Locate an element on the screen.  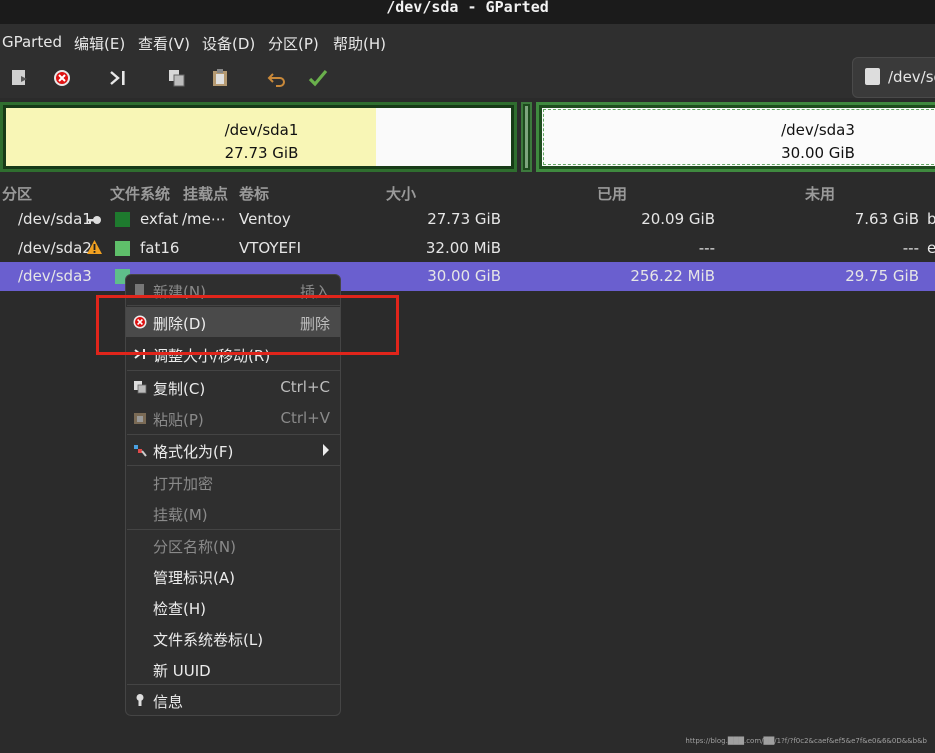
menu-item-label: 信息 is located at coordinates (168, 702).